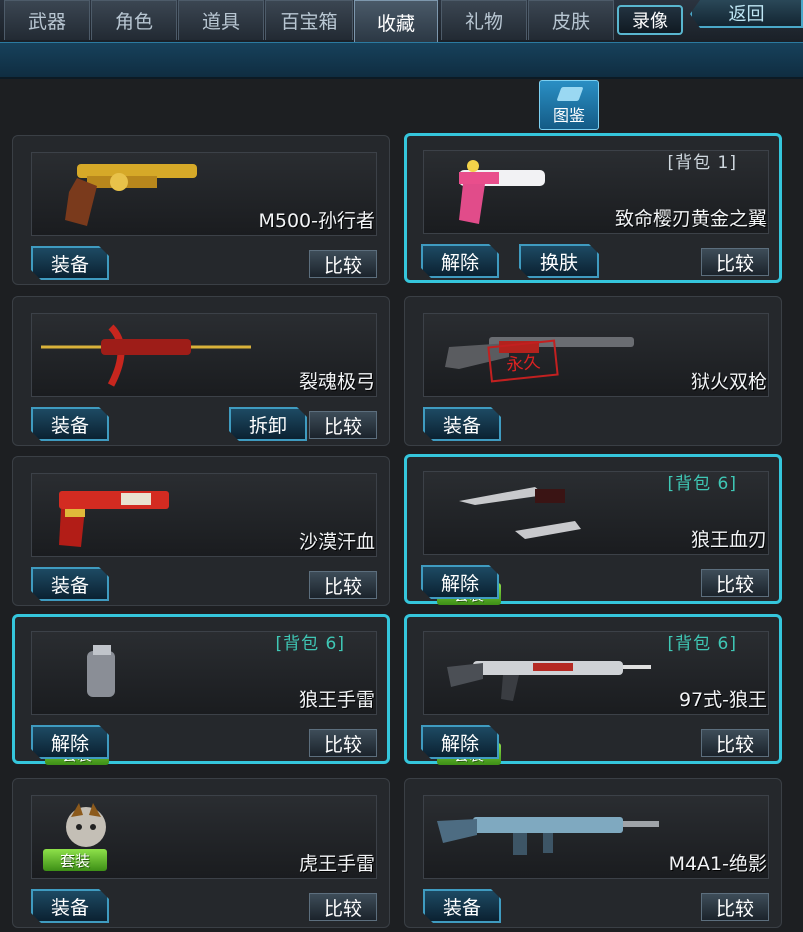 The image size is (803, 932). I want to click on item-card-m4a1: M4A1-绝影 装备 比较, so click(593, 853).